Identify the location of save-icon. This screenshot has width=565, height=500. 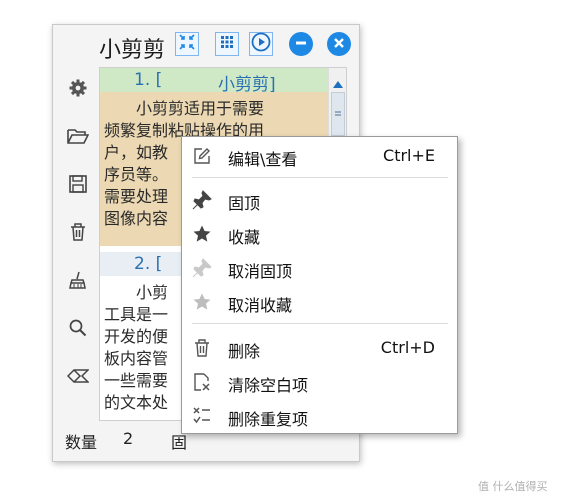
(78, 186).